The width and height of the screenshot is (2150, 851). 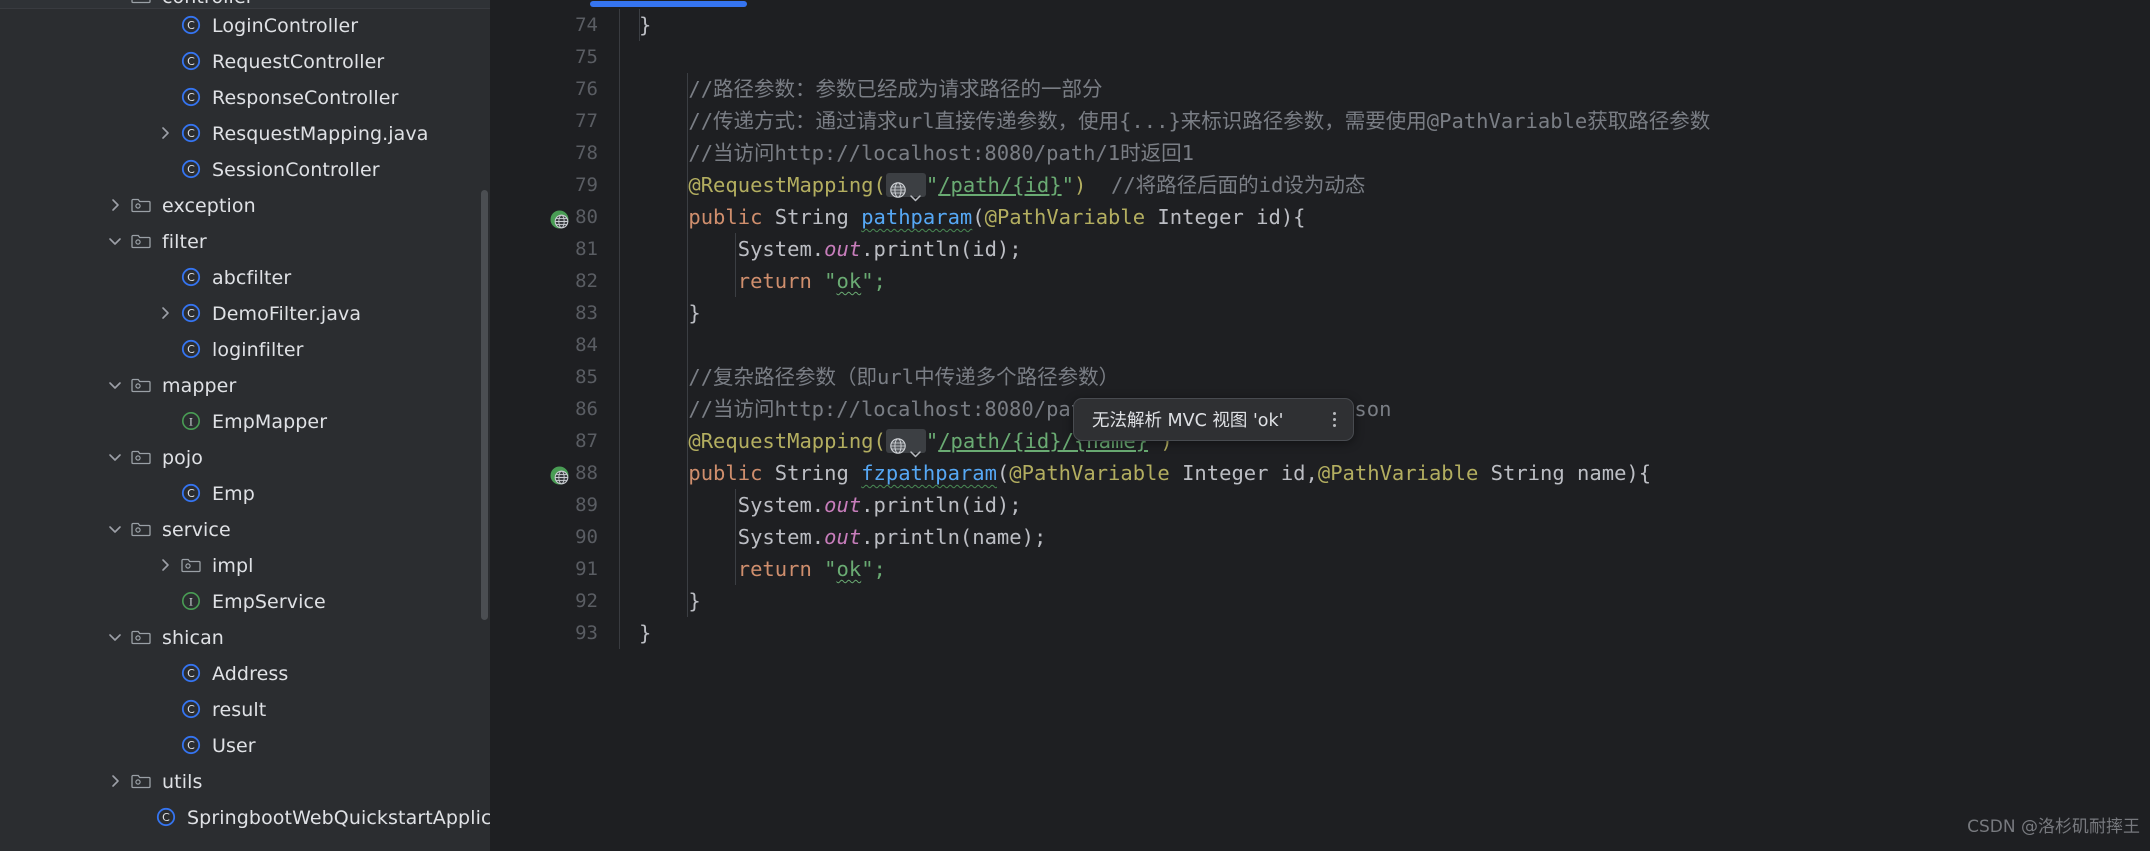 I want to click on code-line: 84, so click(x=1320, y=345).